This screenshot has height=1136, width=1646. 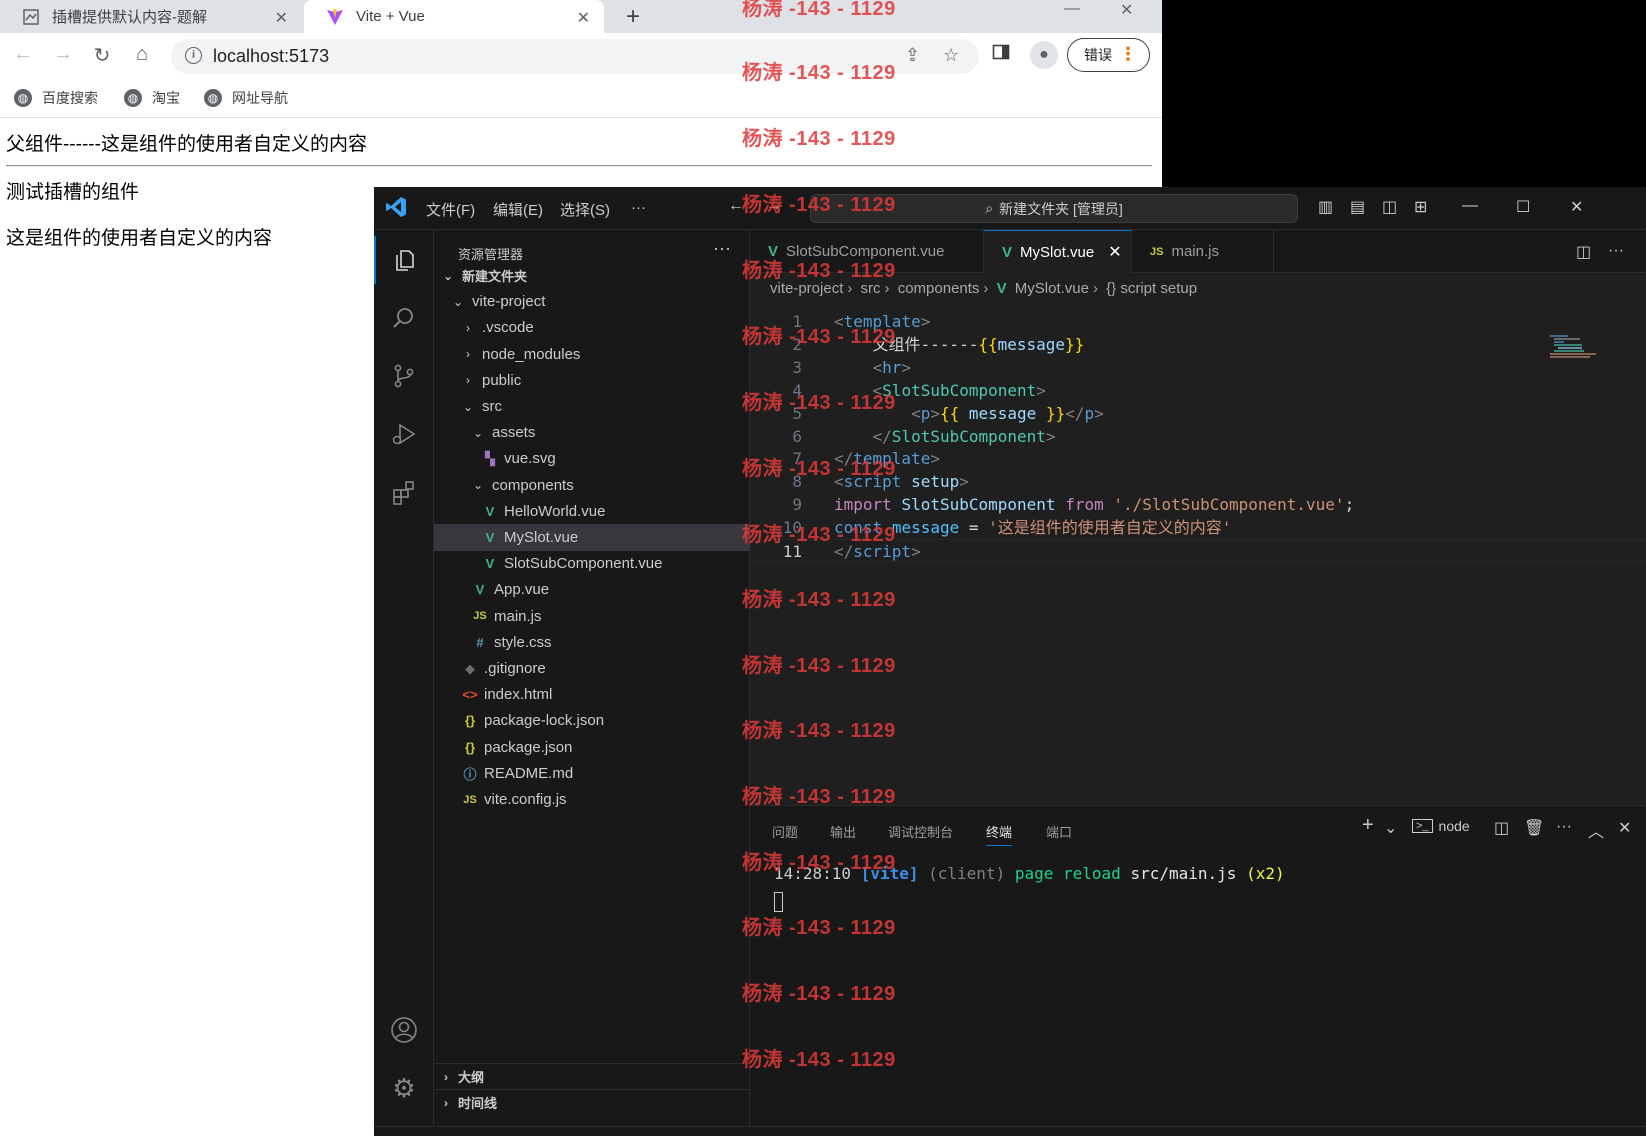 What do you see at coordinates (579, 166) in the screenshot?
I see `divider` at bounding box center [579, 166].